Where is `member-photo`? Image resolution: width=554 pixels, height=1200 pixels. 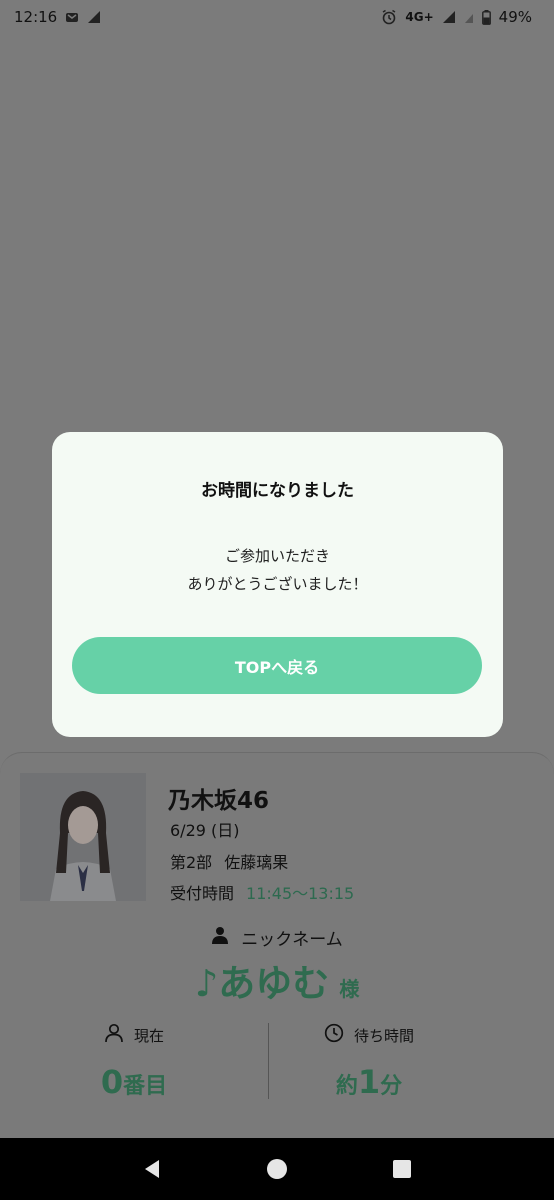
member-photo is located at coordinates (83, 837).